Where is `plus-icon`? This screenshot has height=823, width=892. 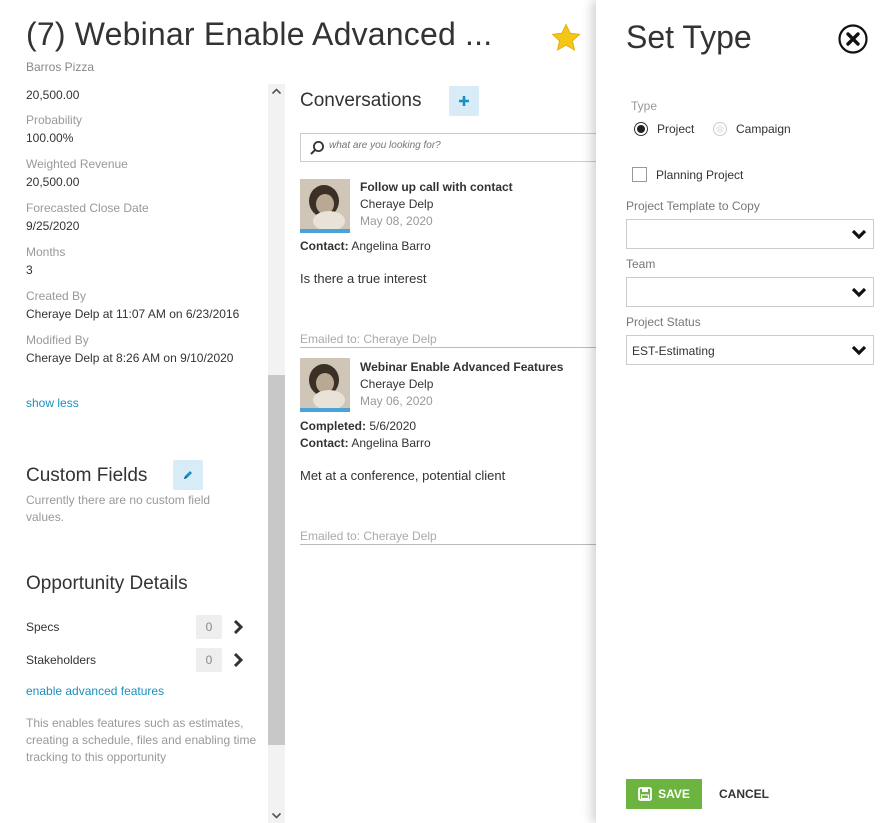 plus-icon is located at coordinates (464, 101).